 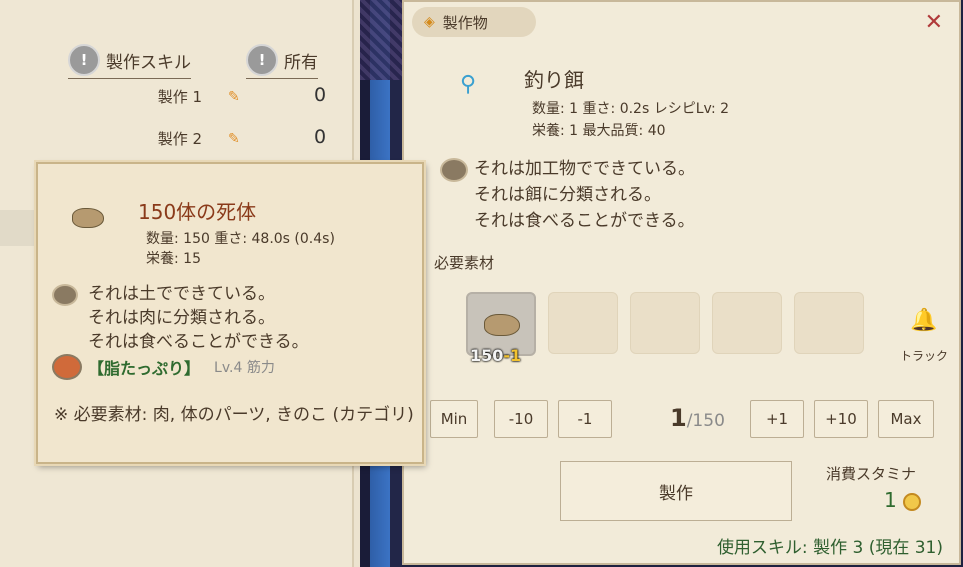 I want to click on slot-quantity: 150-1, so click(x=496, y=355).